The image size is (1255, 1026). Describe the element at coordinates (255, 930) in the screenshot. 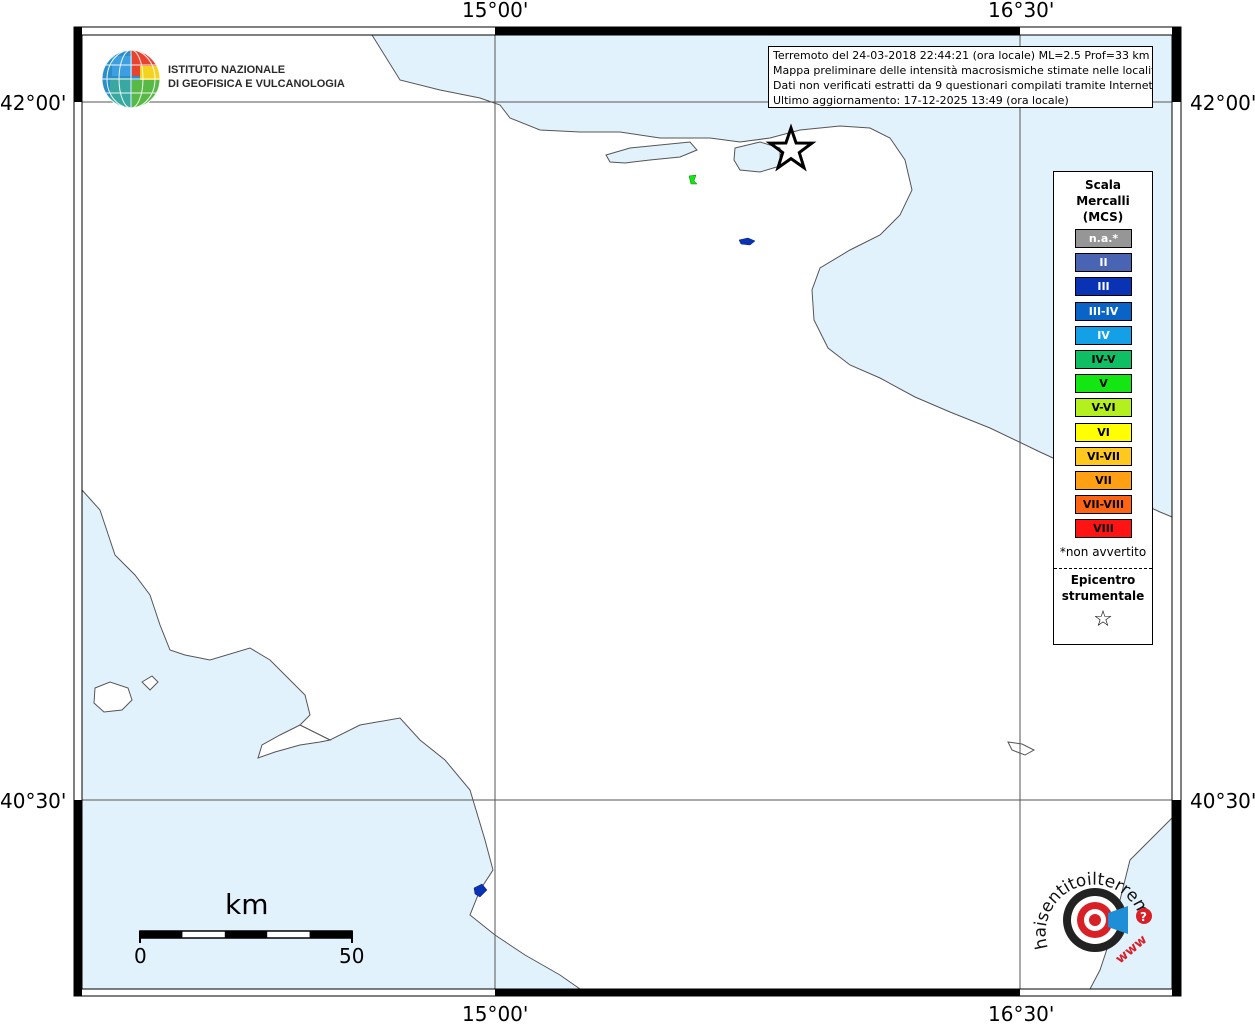

I see `scale-bar: km 0 50` at that location.